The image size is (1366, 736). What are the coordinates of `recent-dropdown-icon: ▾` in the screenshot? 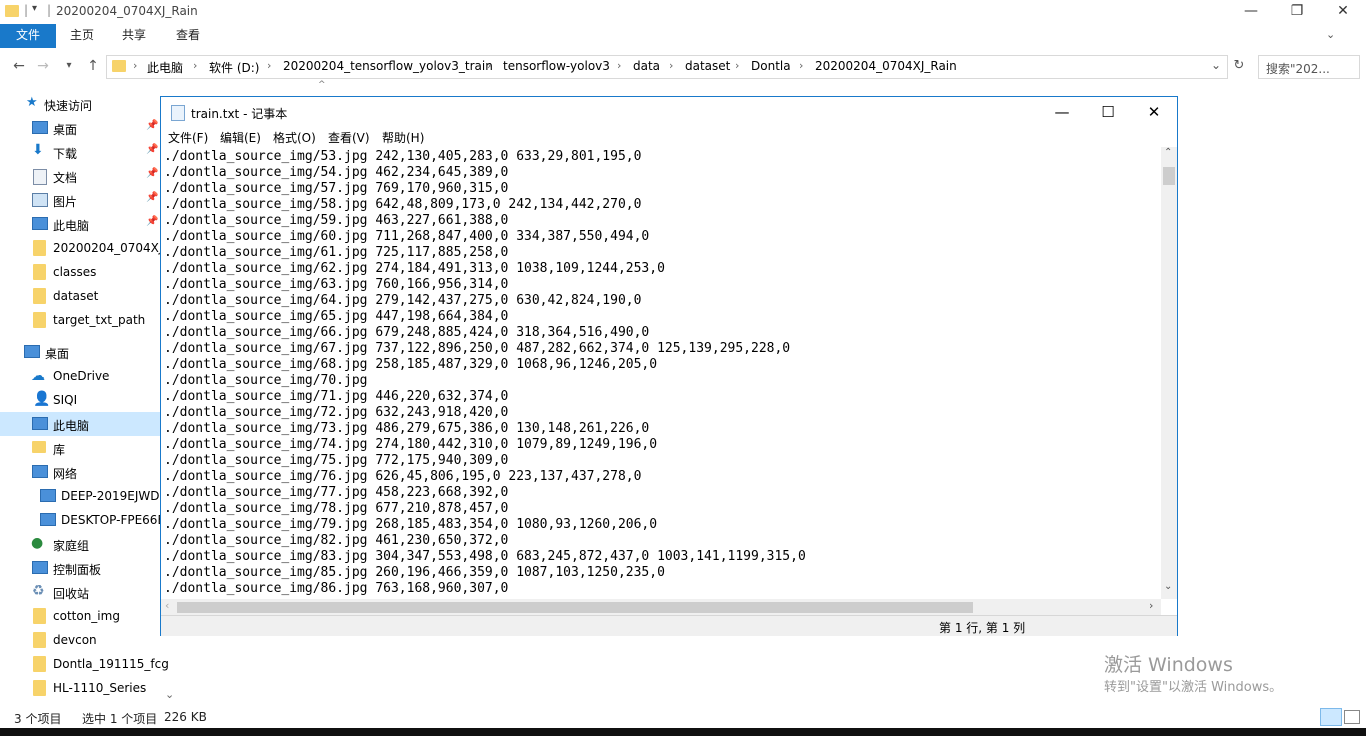 It's located at (69, 66).